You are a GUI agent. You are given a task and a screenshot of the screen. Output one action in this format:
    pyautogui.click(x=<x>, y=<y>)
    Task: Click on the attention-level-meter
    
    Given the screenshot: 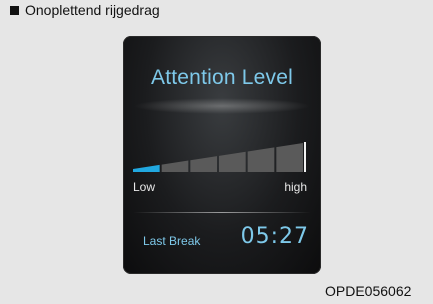 What is the action you would take?
    pyautogui.click(x=221, y=158)
    